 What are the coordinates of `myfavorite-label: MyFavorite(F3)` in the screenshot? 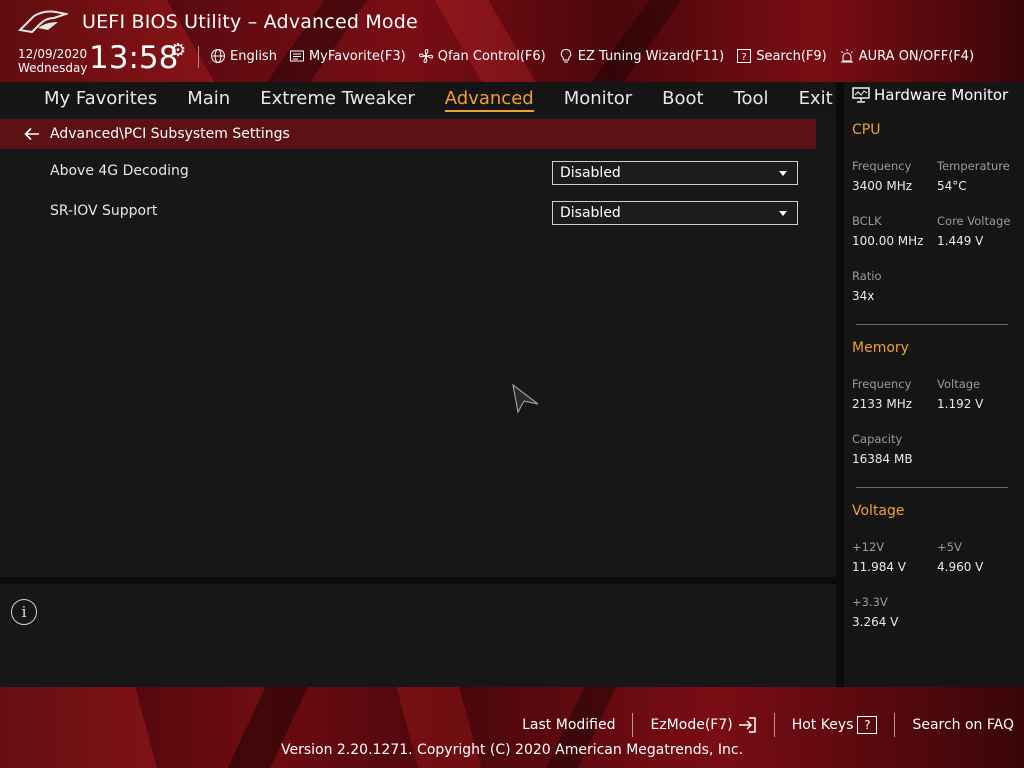 It's located at (357, 56).